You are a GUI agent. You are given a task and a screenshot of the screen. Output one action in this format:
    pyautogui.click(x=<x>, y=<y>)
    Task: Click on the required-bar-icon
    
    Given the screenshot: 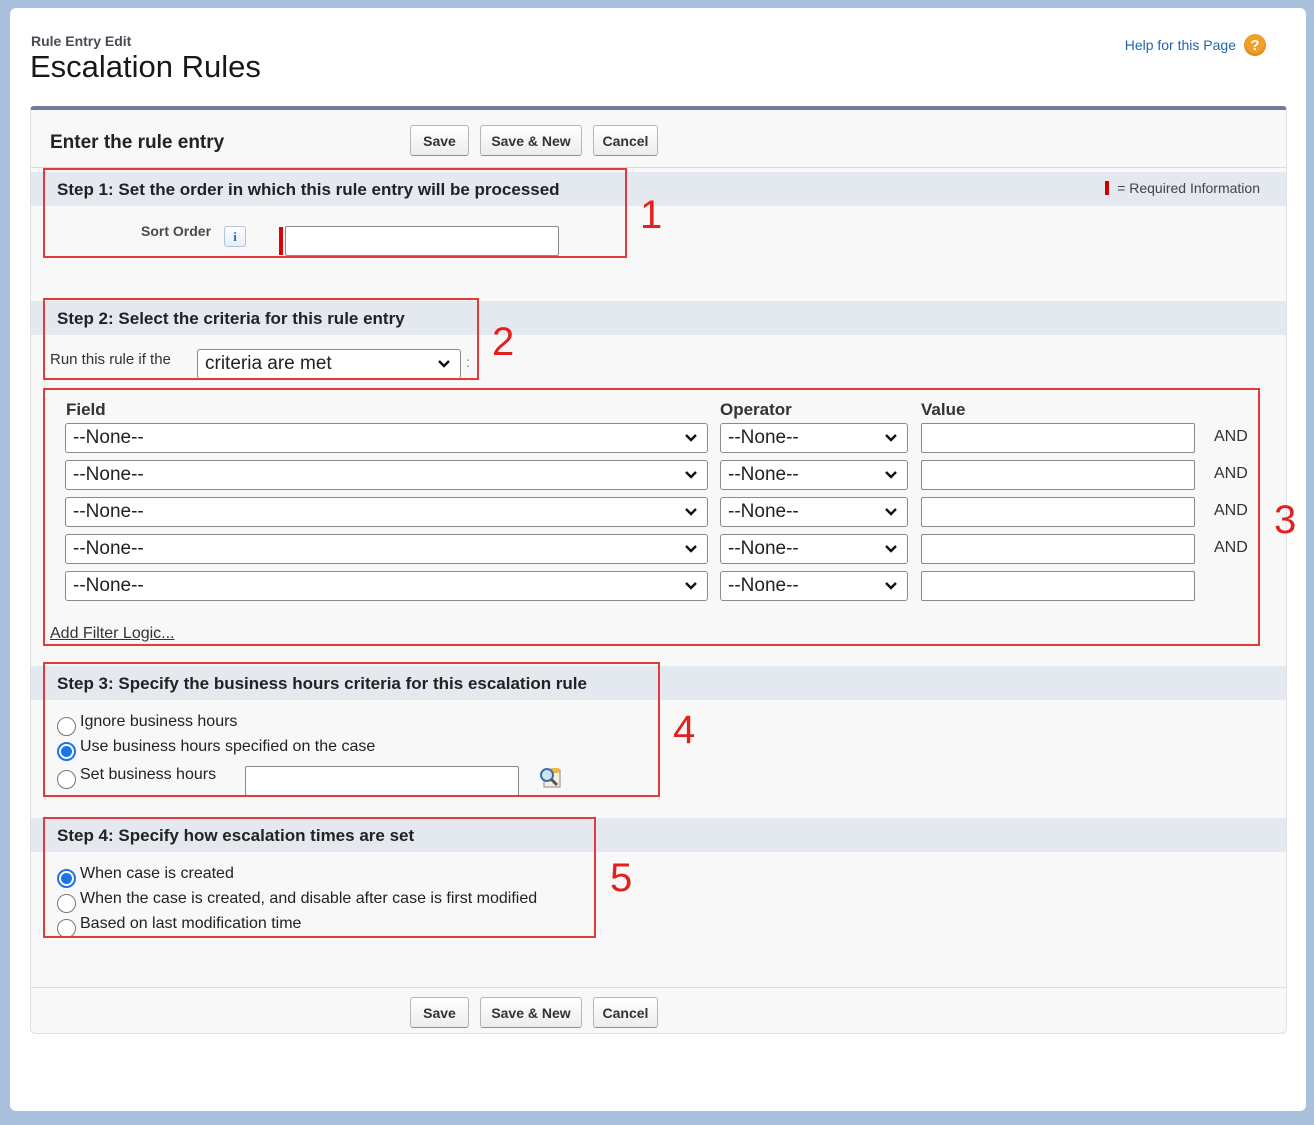 What is the action you would take?
    pyautogui.click(x=1107, y=188)
    